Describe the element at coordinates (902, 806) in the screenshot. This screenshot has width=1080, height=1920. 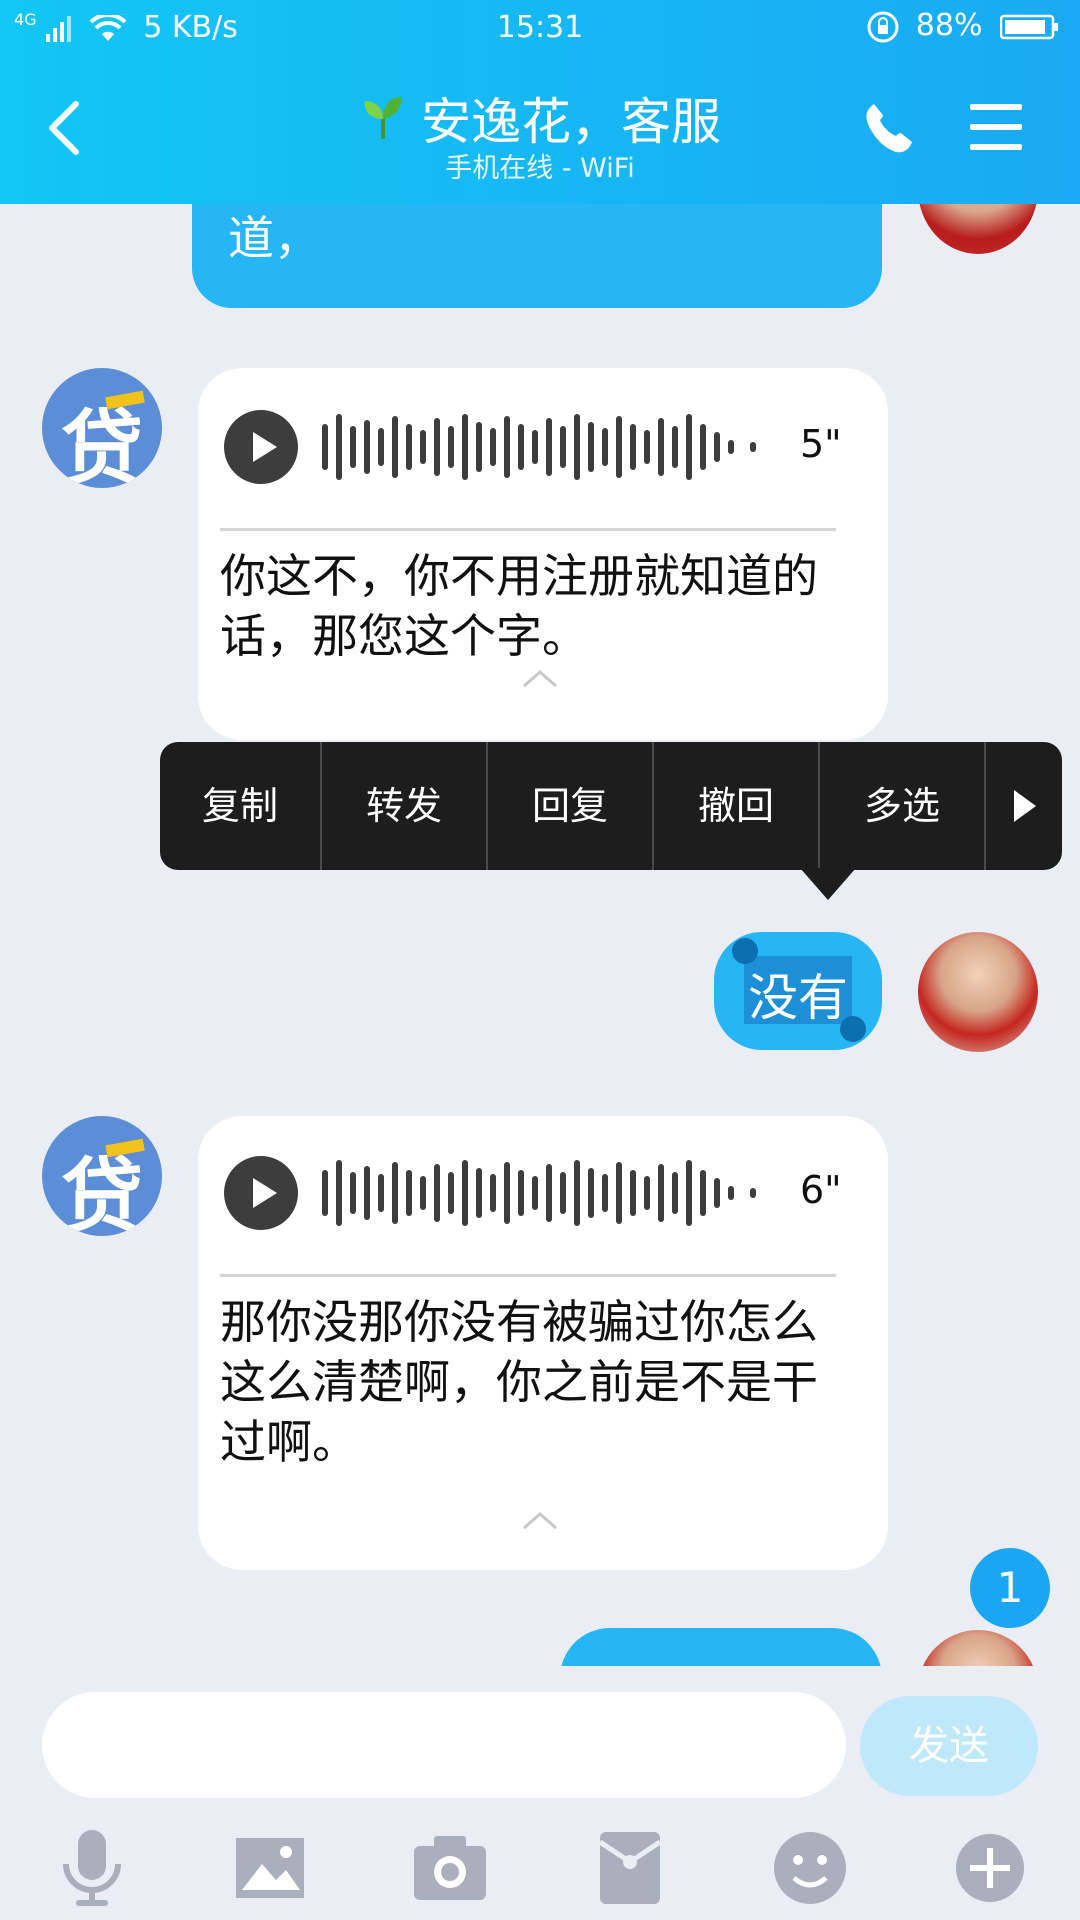
I see `menu-item-multi-select: 多选` at that location.